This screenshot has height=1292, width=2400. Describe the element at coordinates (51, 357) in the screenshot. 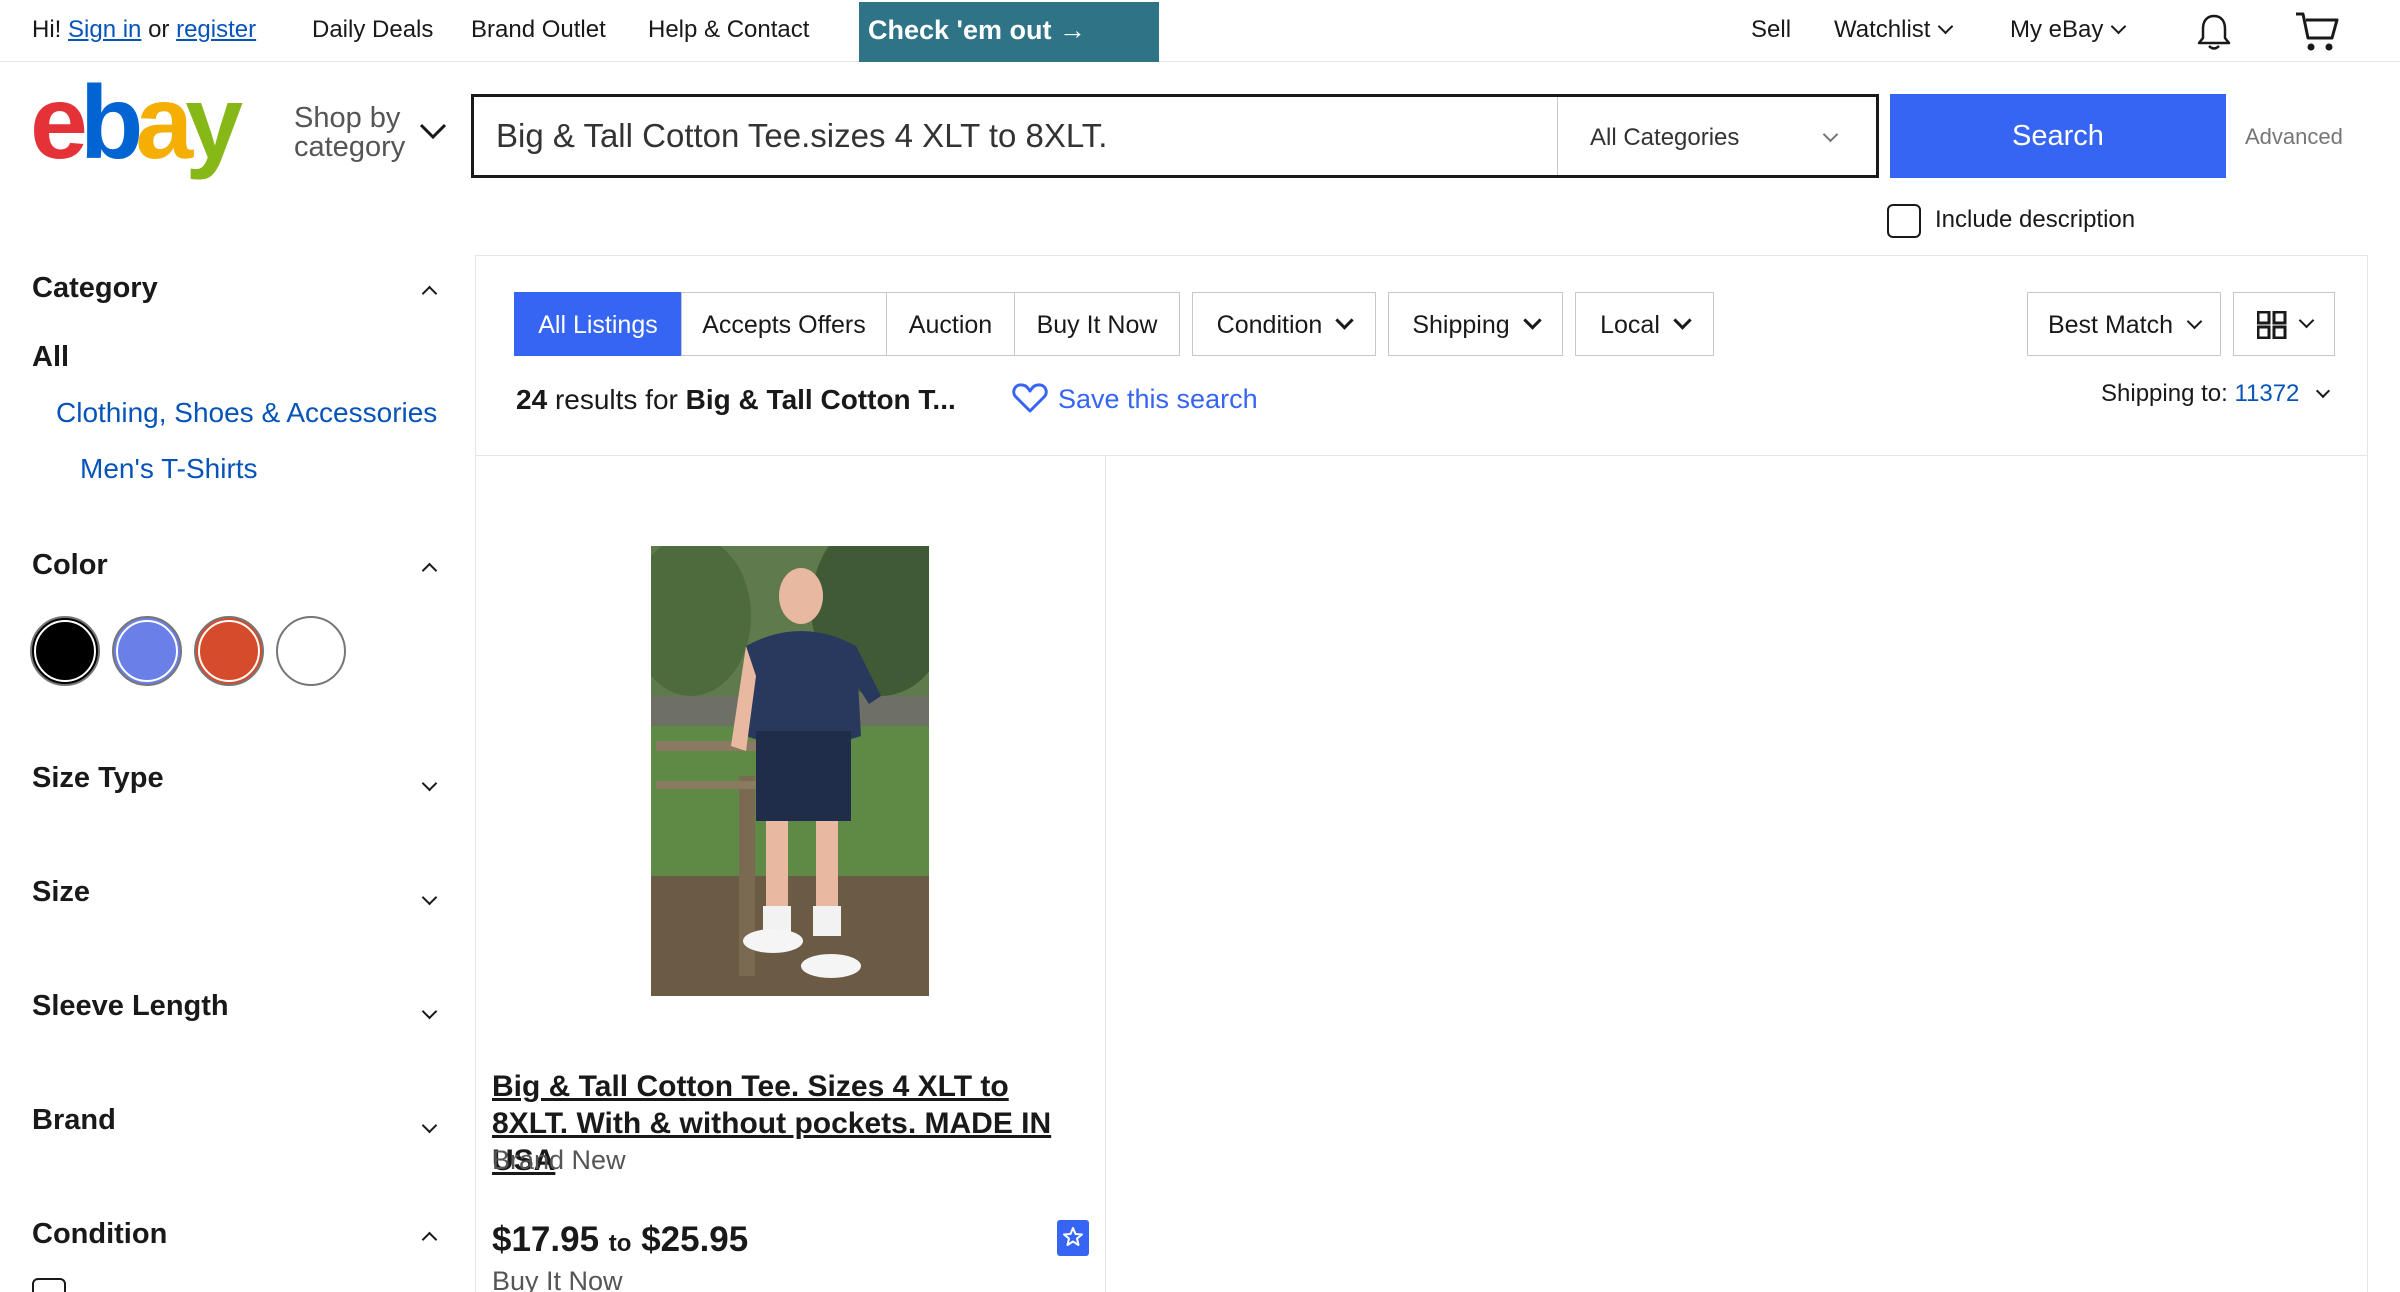

I see `category-all: All` at that location.